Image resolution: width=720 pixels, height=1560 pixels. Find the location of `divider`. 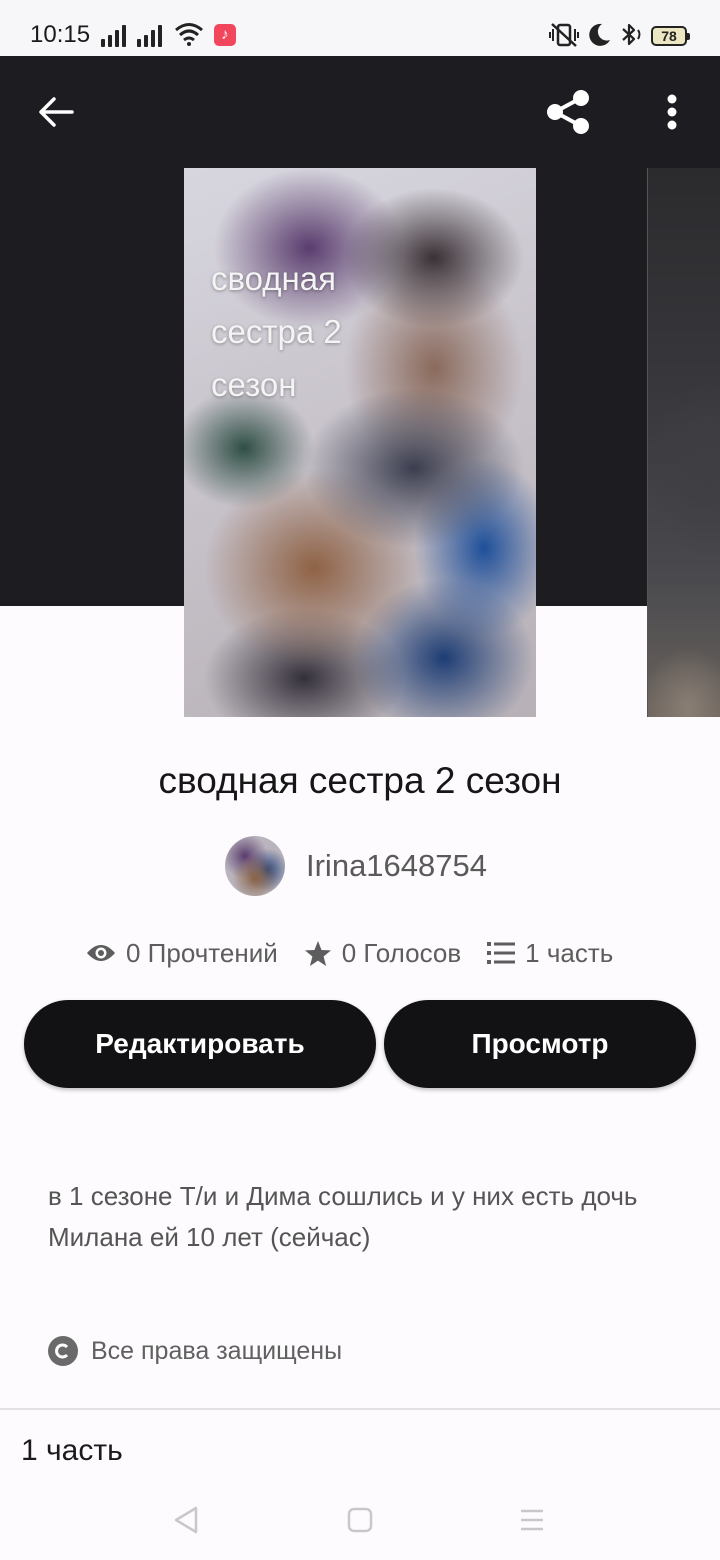

divider is located at coordinates (360, 1409).